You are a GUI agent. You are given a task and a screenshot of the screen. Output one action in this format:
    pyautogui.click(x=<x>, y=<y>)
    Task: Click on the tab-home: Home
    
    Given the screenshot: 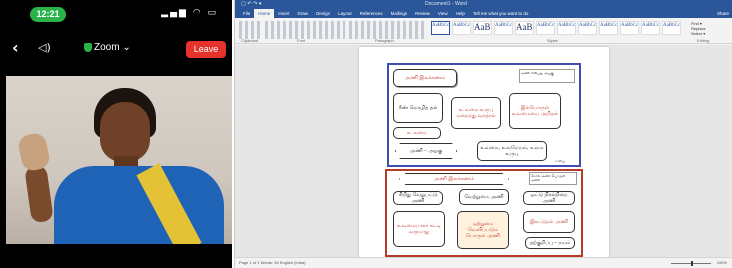 What is the action you would take?
    pyautogui.click(x=264, y=13)
    